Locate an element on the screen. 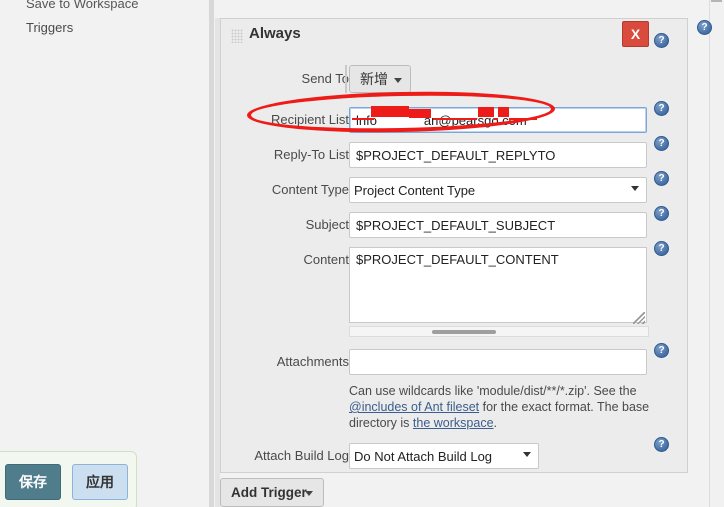  sidebar-item-label: Save to Workspace is located at coordinates (82, 5).